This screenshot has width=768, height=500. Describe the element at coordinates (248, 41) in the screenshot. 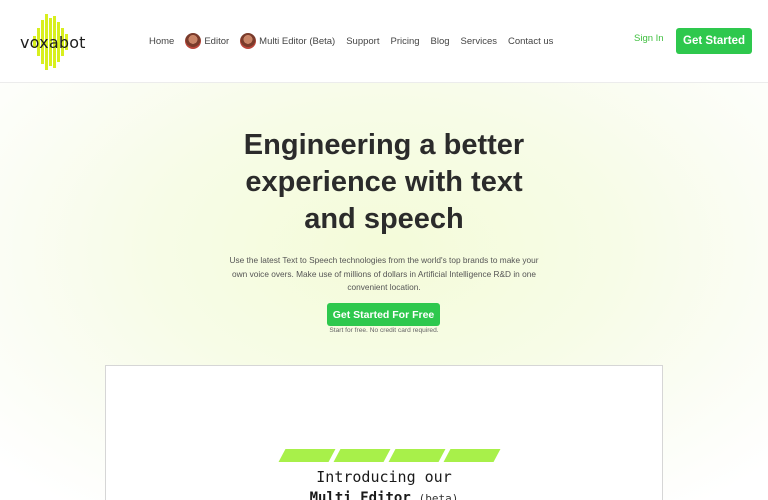

I see `multi-editor-avatar-icon` at that location.